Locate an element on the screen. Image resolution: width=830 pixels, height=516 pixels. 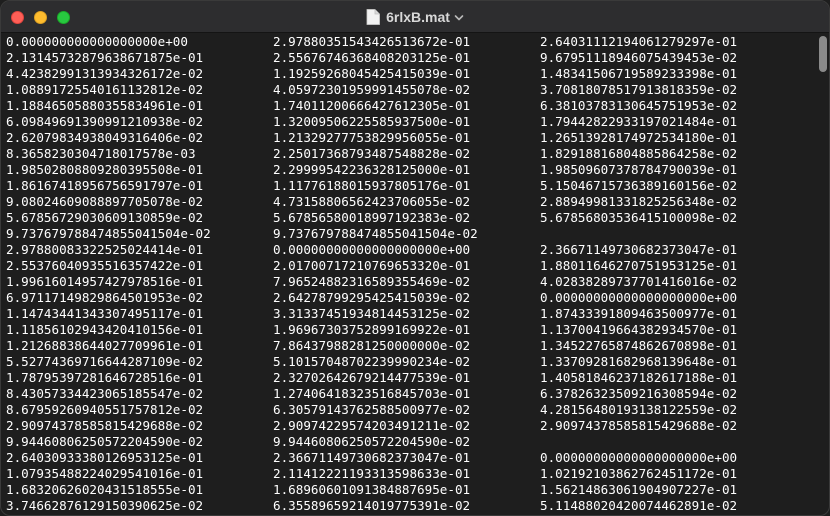
title-bar: 6rlxB.mat is located at coordinates (415, 17).